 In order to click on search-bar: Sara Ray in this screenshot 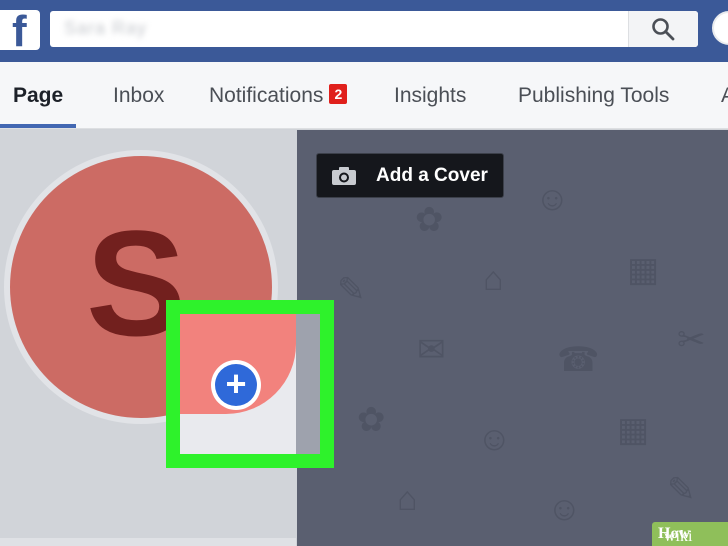, I will do `click(374, 29)`.